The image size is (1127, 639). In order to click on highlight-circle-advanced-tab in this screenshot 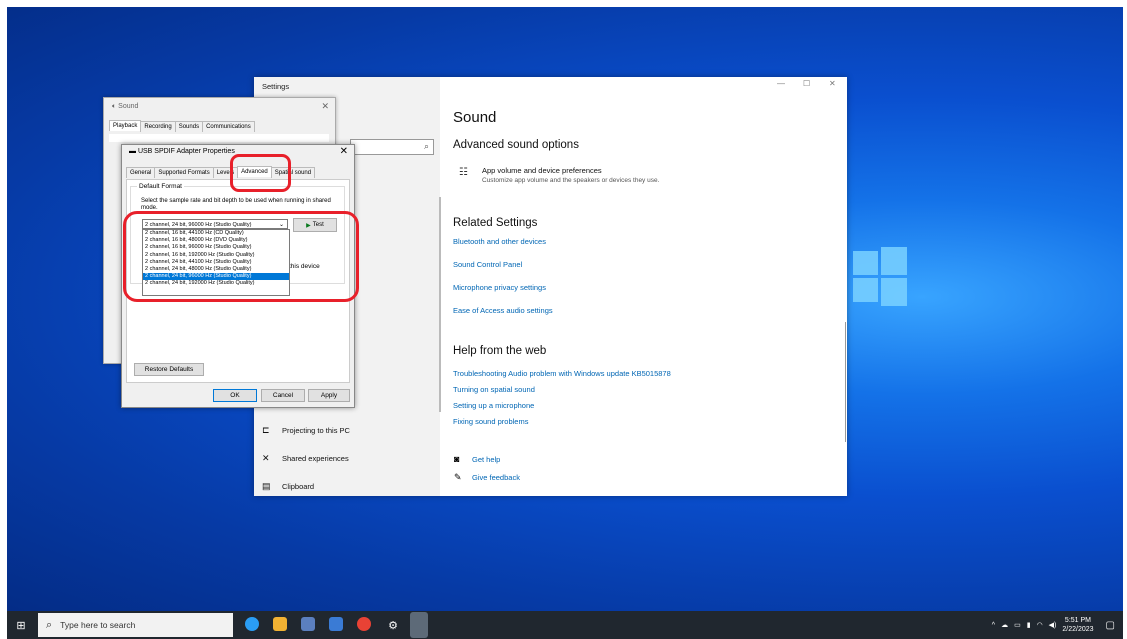, I will do `click(260, 173)`.